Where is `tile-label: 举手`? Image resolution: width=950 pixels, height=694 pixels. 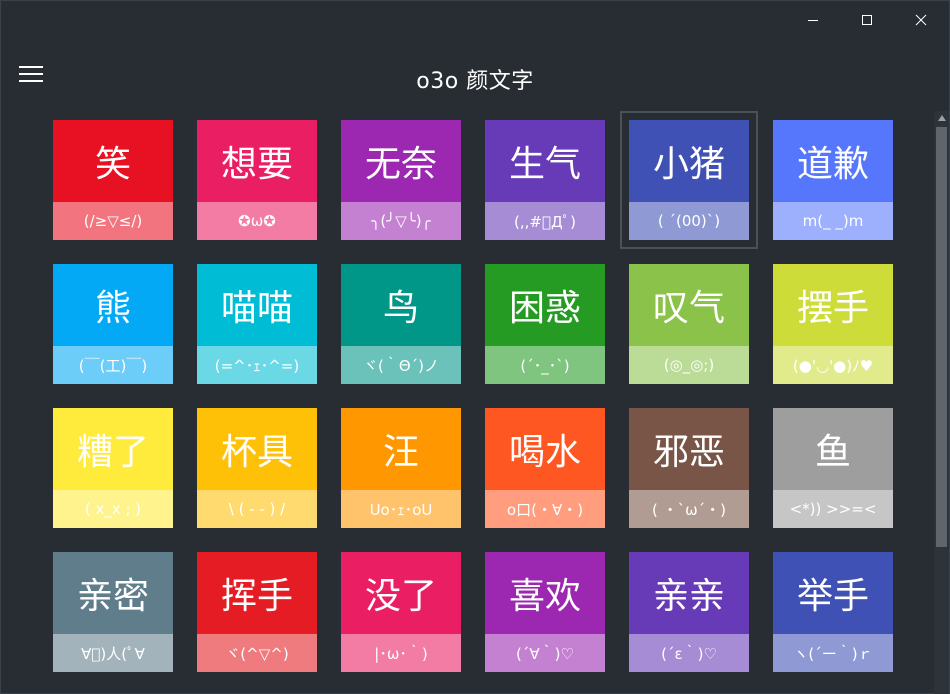 tile-label: 举手 is located at coordinates (832, 596).